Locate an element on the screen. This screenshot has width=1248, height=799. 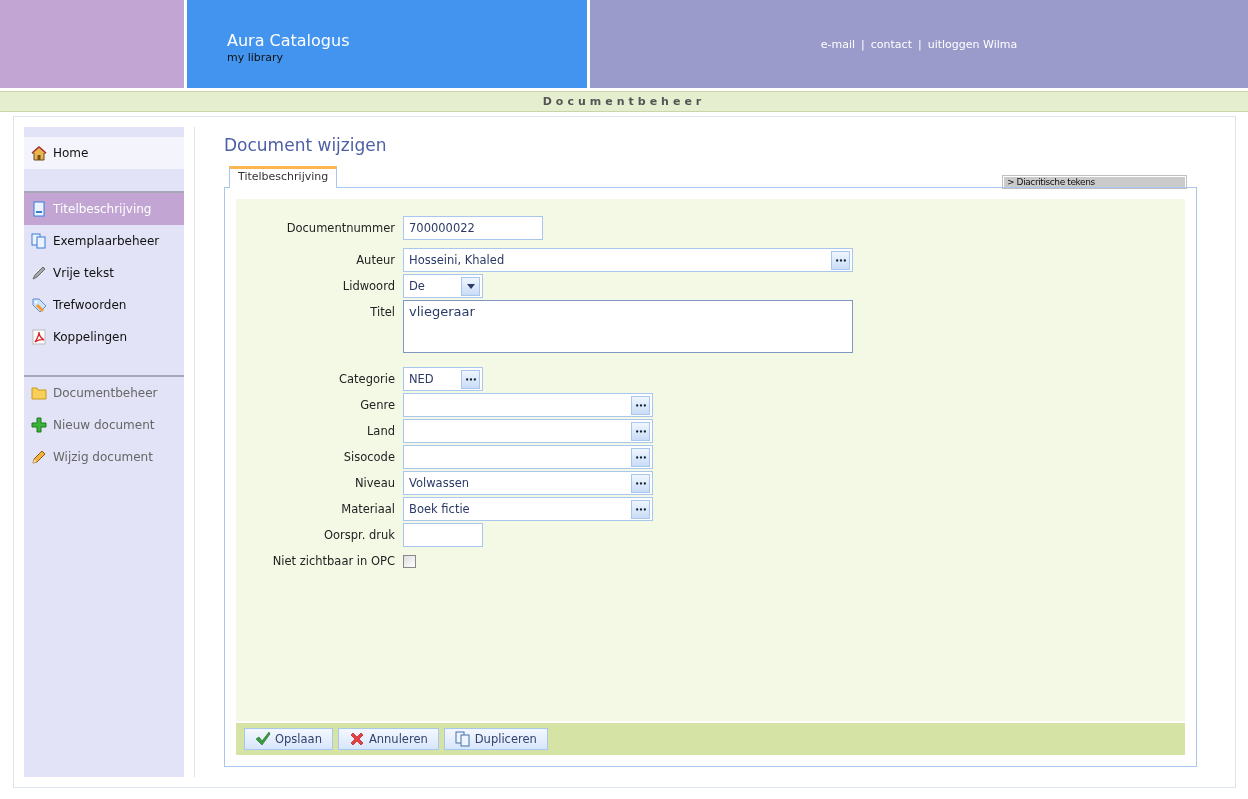
field-label: Categorie is located at coordinates (367, 379).